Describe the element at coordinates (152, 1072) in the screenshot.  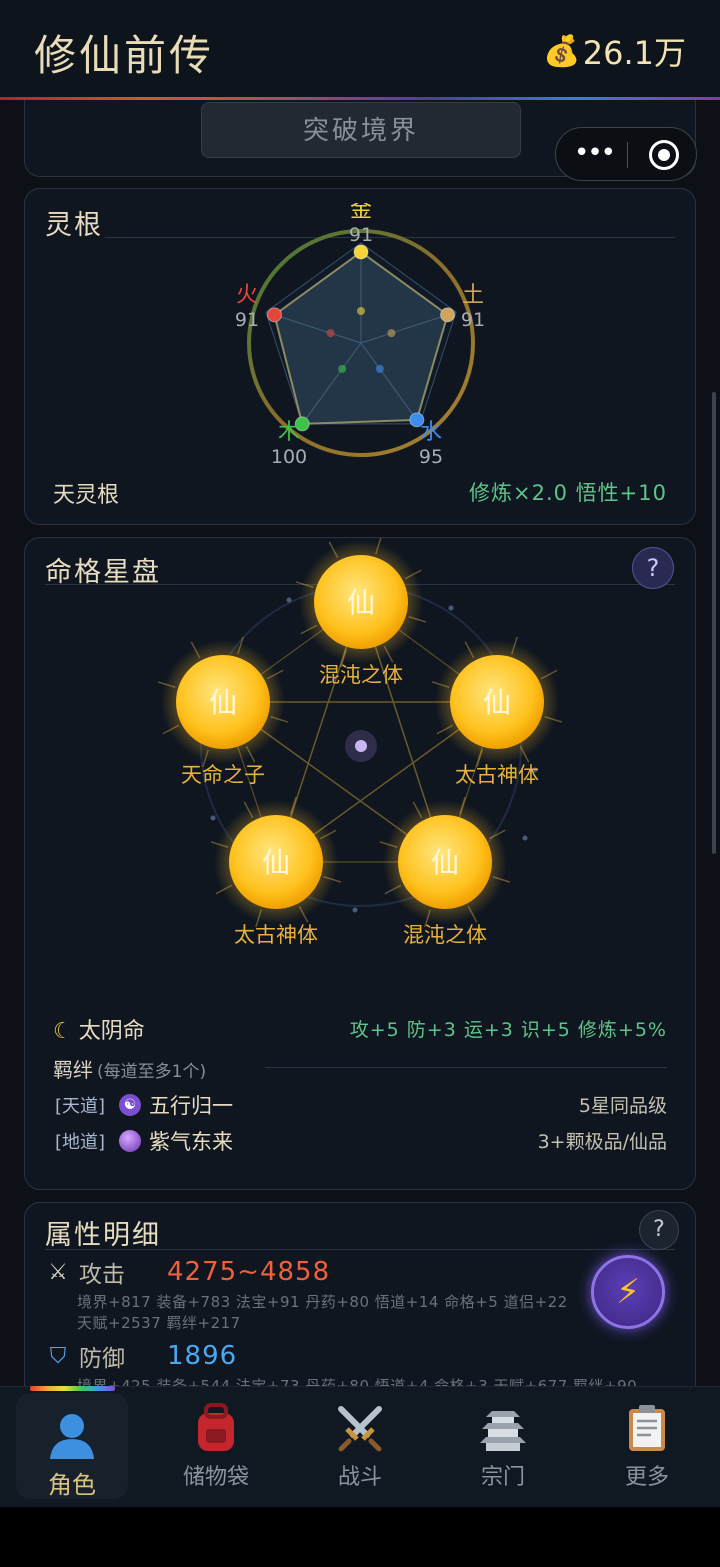
I see `bond-note: (每道至多1个)` at that location.